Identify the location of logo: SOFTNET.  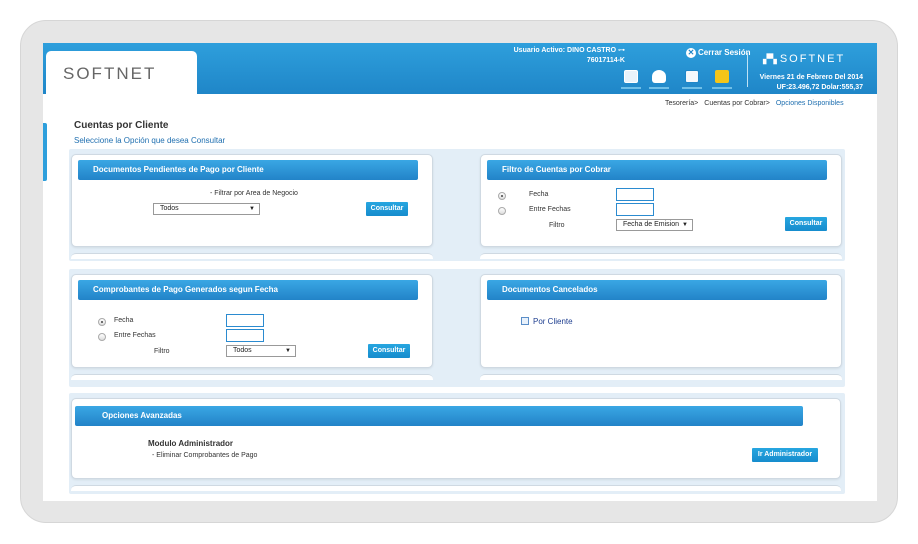
(110, 73).